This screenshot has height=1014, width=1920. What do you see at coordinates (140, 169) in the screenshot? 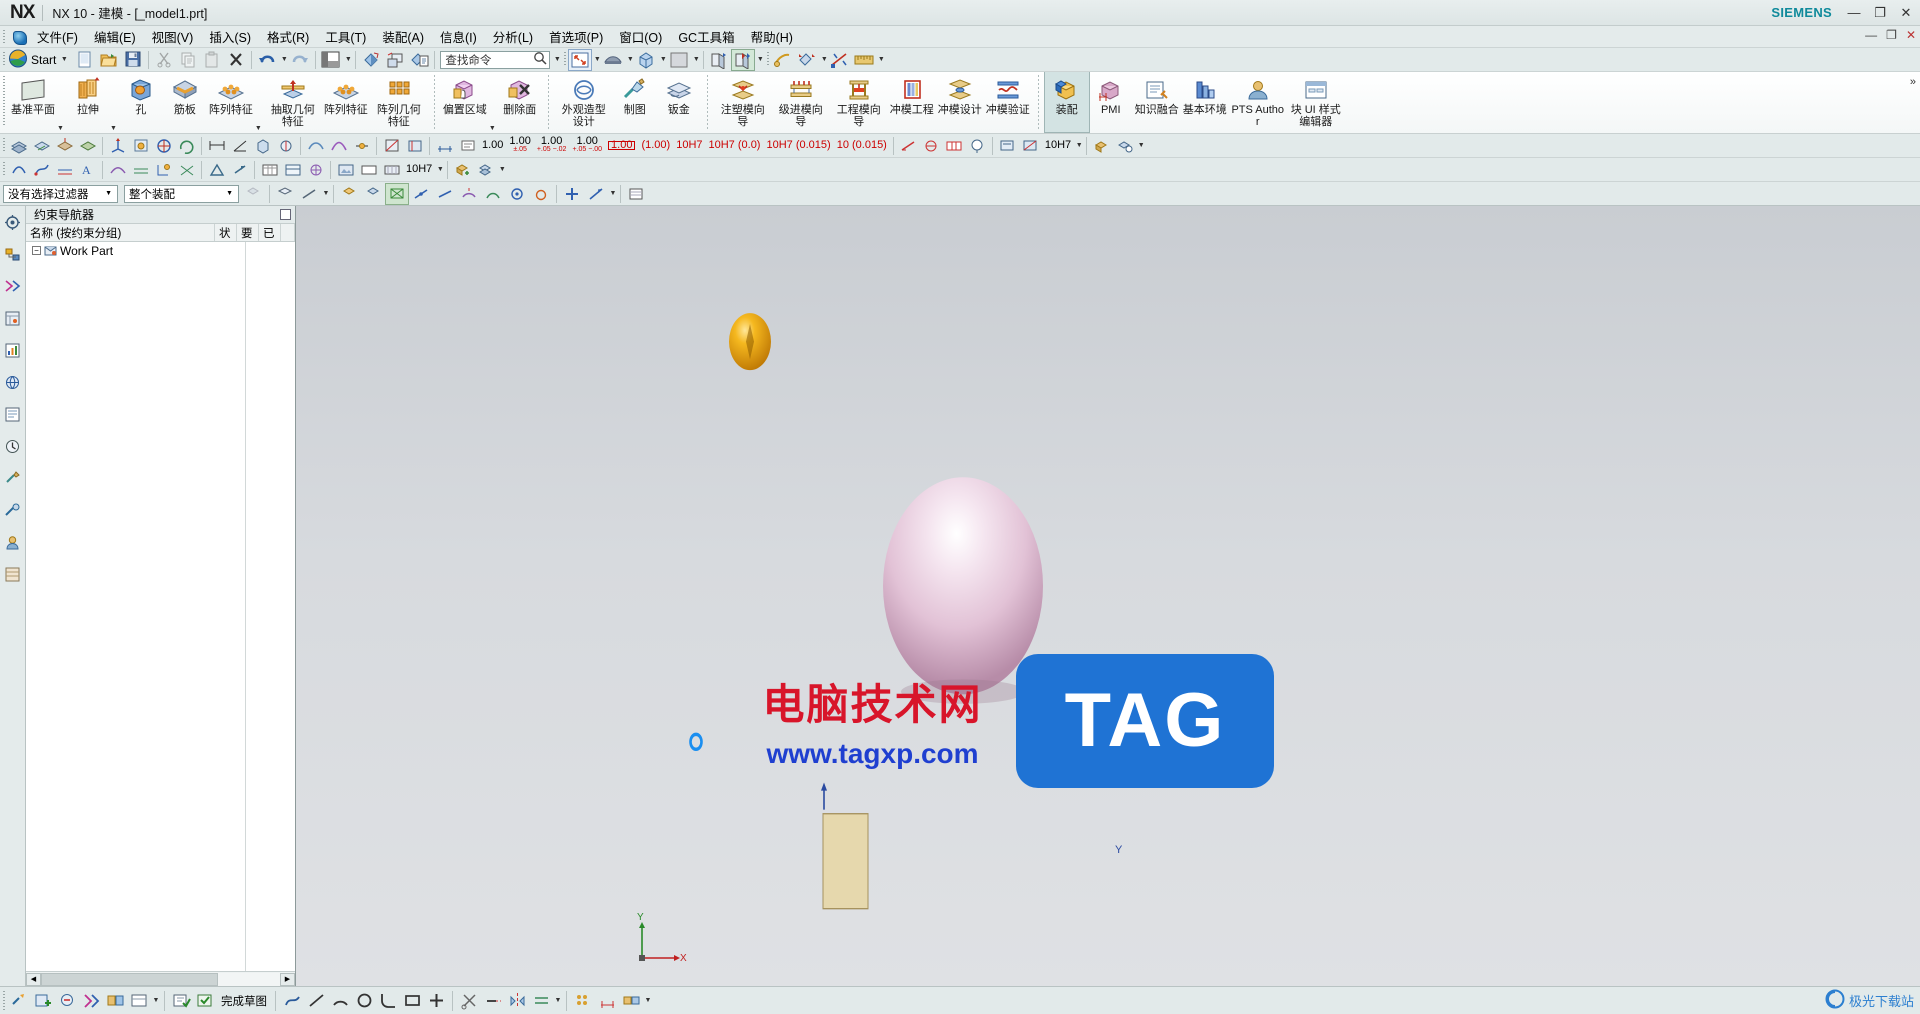
I see `offset-curve-button` at bounding box center [140, 169].